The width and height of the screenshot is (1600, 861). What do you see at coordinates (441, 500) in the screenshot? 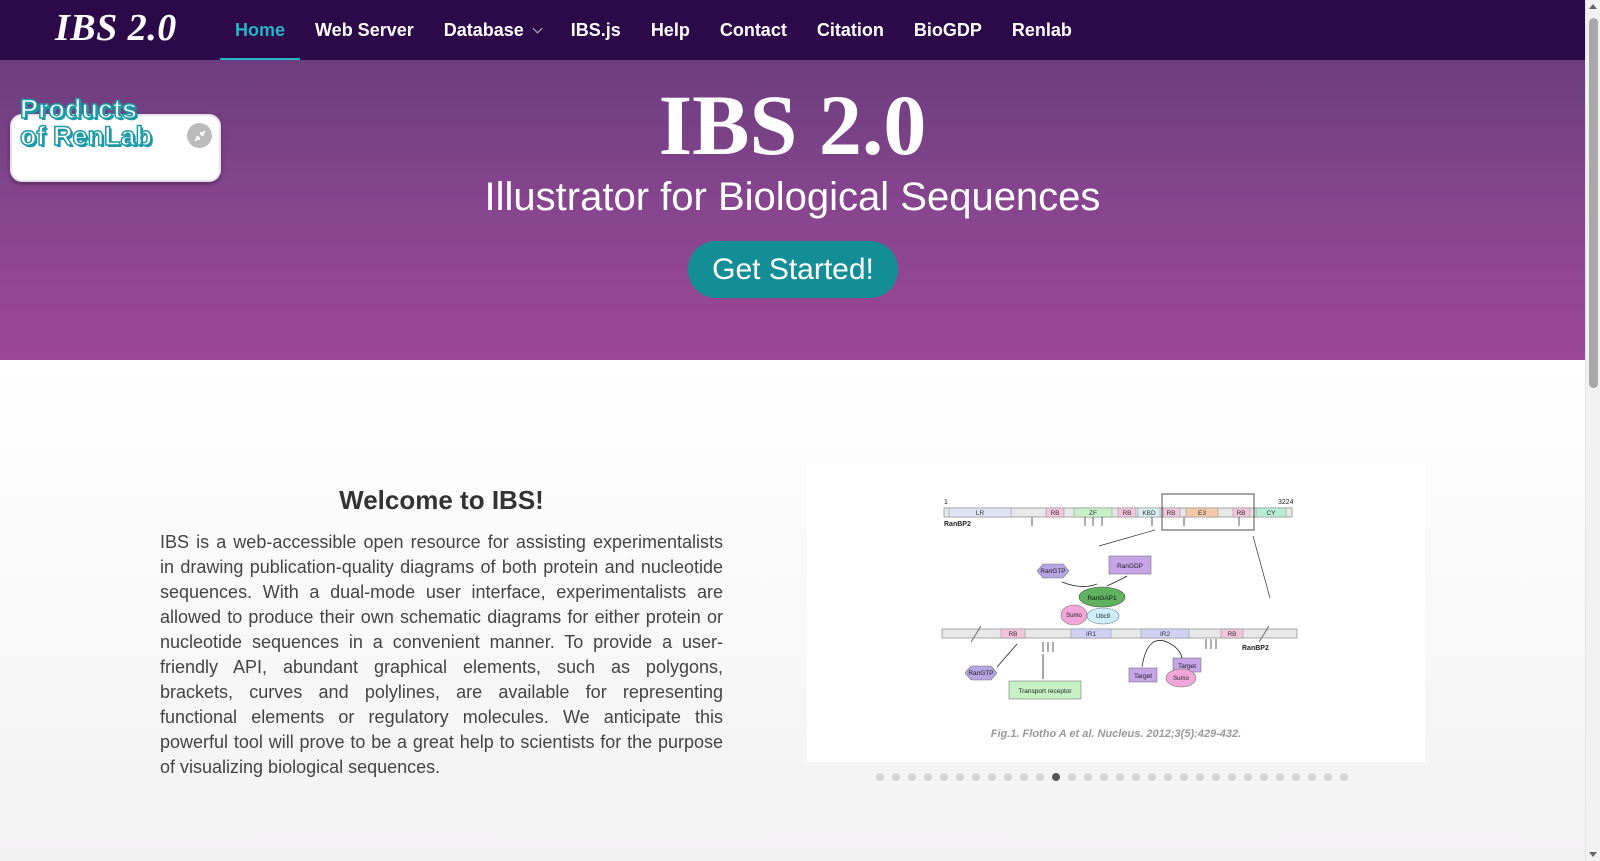
I see `welcome-title: Welcome to IBS!` at bounding box center [441, 500].